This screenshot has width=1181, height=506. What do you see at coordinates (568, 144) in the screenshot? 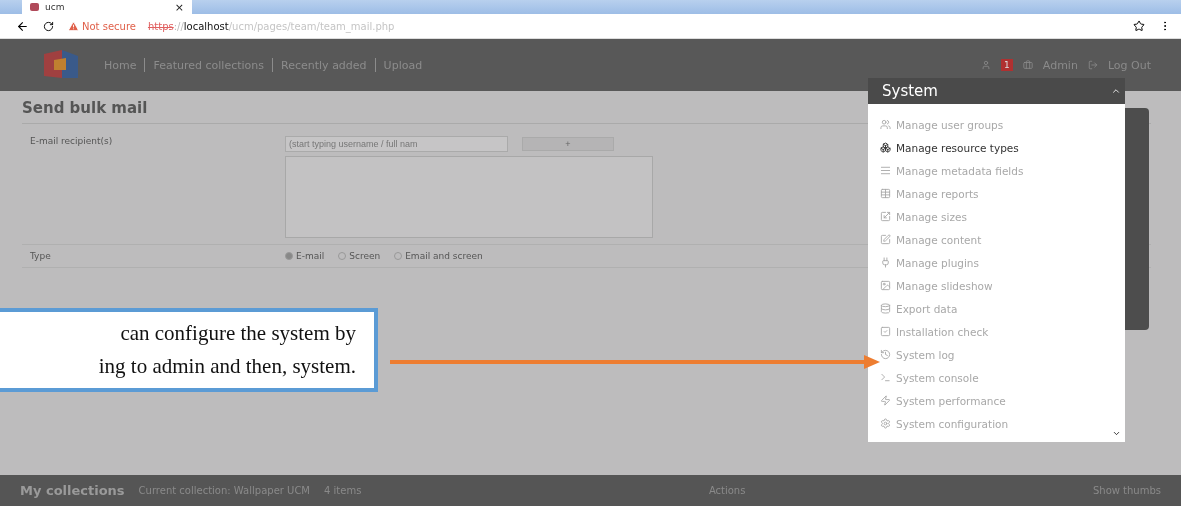
I see `add-button: +` at bounding box center [568, 144].